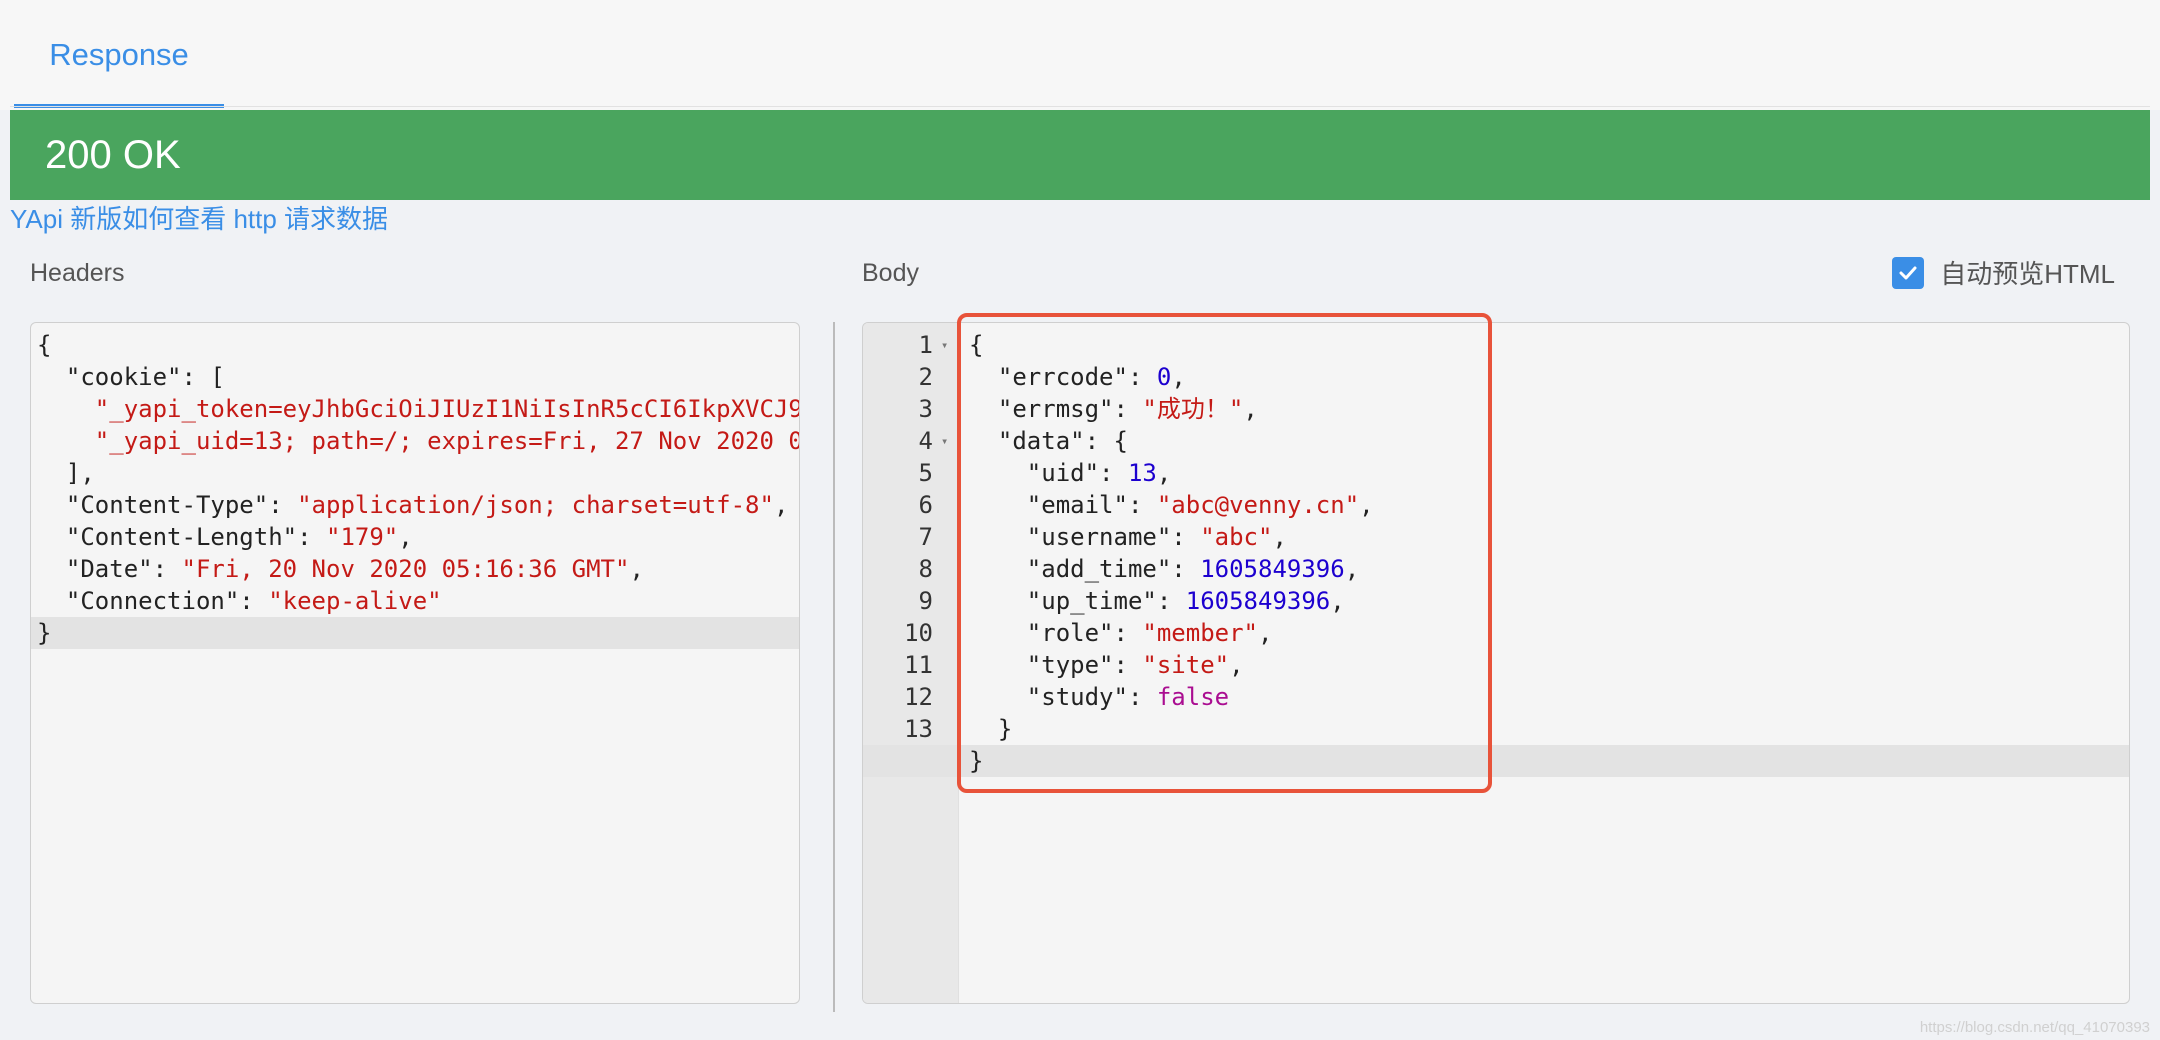 Image resolution: width=2160 pixels, height=1040 pixels. I want to click on yapi-help-link: YApi 新版如何查看 http 请求数据, so click(199, 219).